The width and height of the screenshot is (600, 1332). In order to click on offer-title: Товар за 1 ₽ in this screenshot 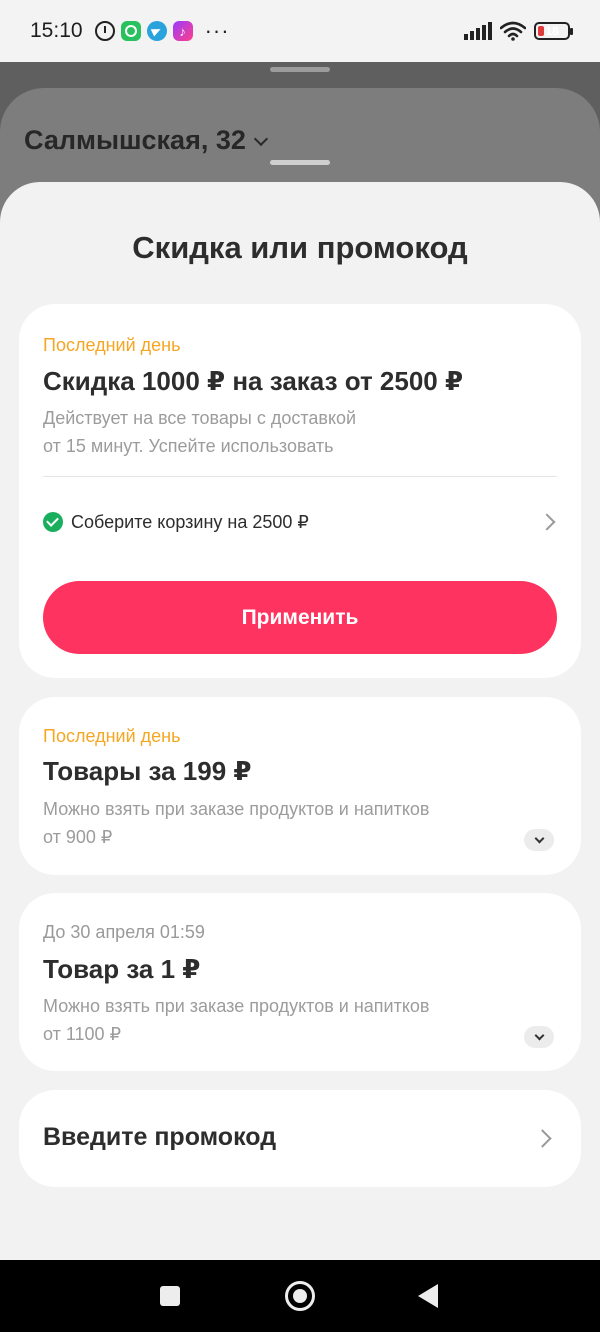, I will do `click(122, 969)`.